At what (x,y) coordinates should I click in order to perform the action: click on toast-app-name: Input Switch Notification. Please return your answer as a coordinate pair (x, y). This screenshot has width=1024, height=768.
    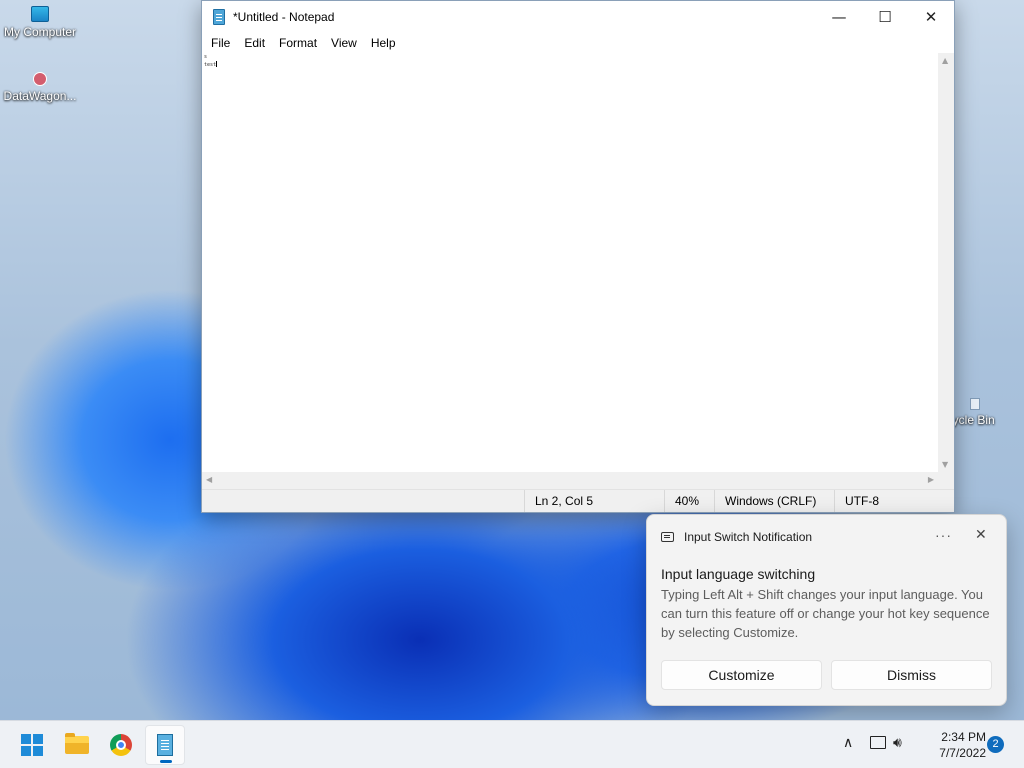
    Looking at the image, I should click on (748, 537).